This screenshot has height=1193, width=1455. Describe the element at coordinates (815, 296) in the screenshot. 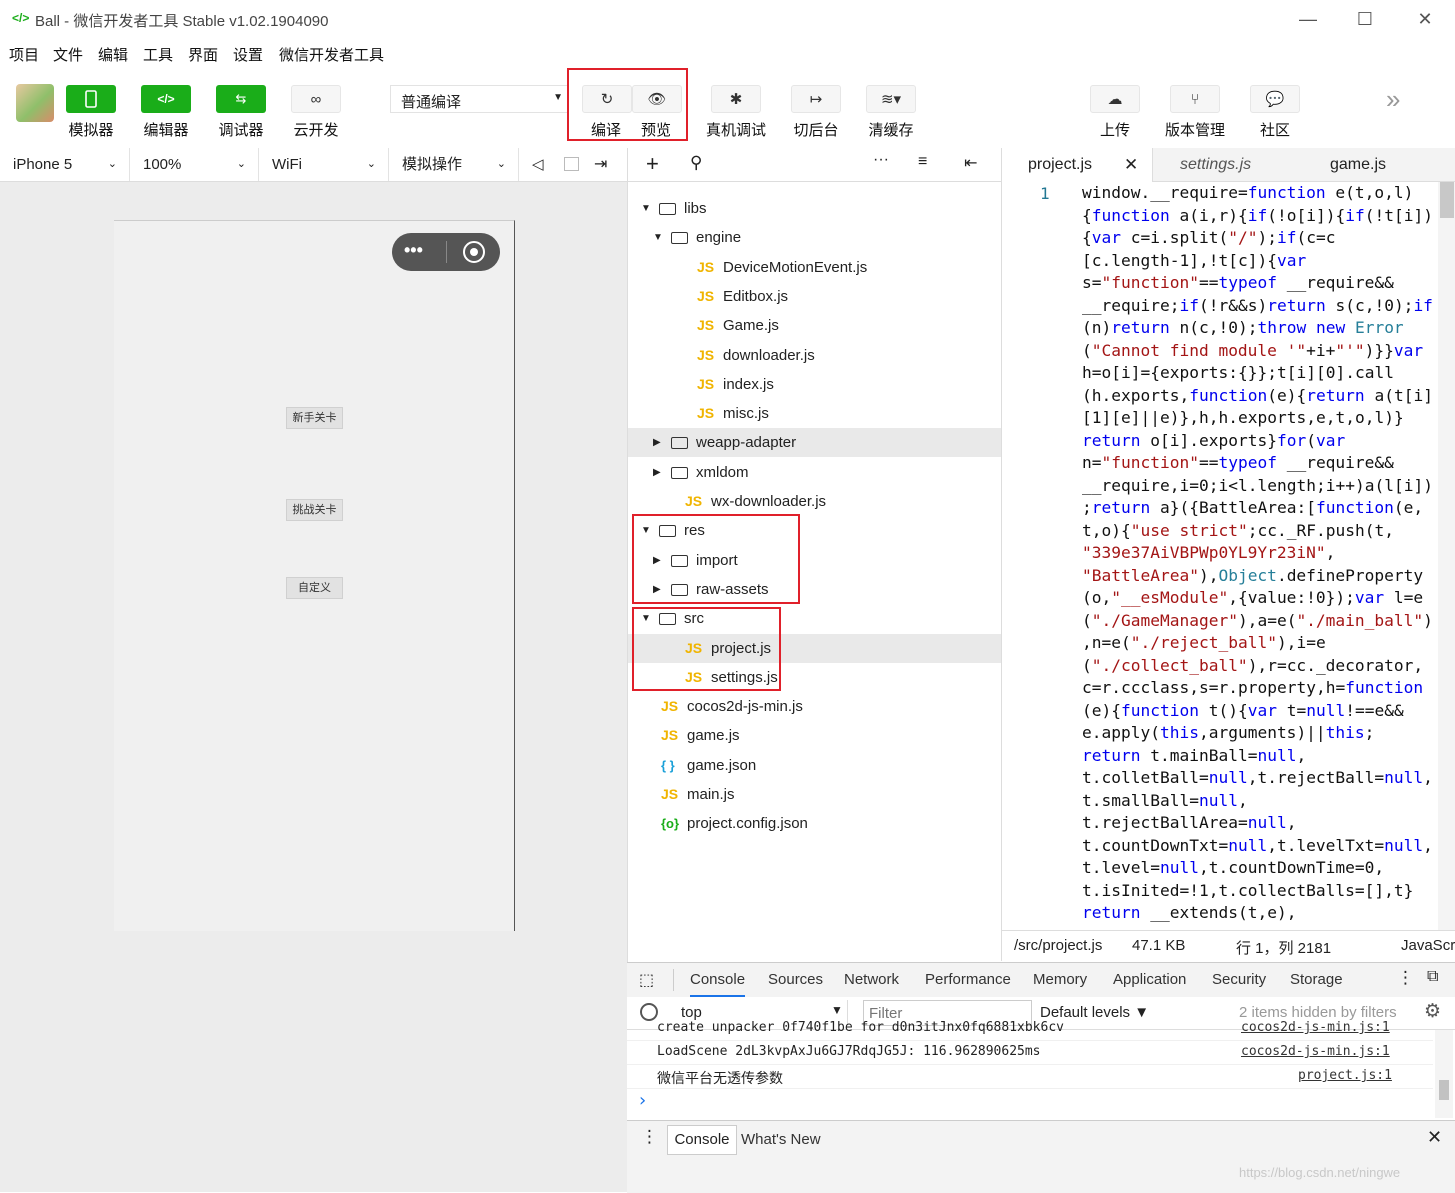

I see `tree-file: JS Editbox.js` at that location.